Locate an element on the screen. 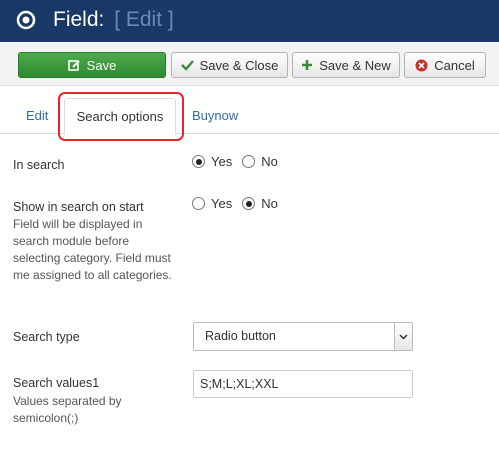 This screenshot has width=499, height=458. save-close-button: Save & Close is located at coordinates (229, 65).